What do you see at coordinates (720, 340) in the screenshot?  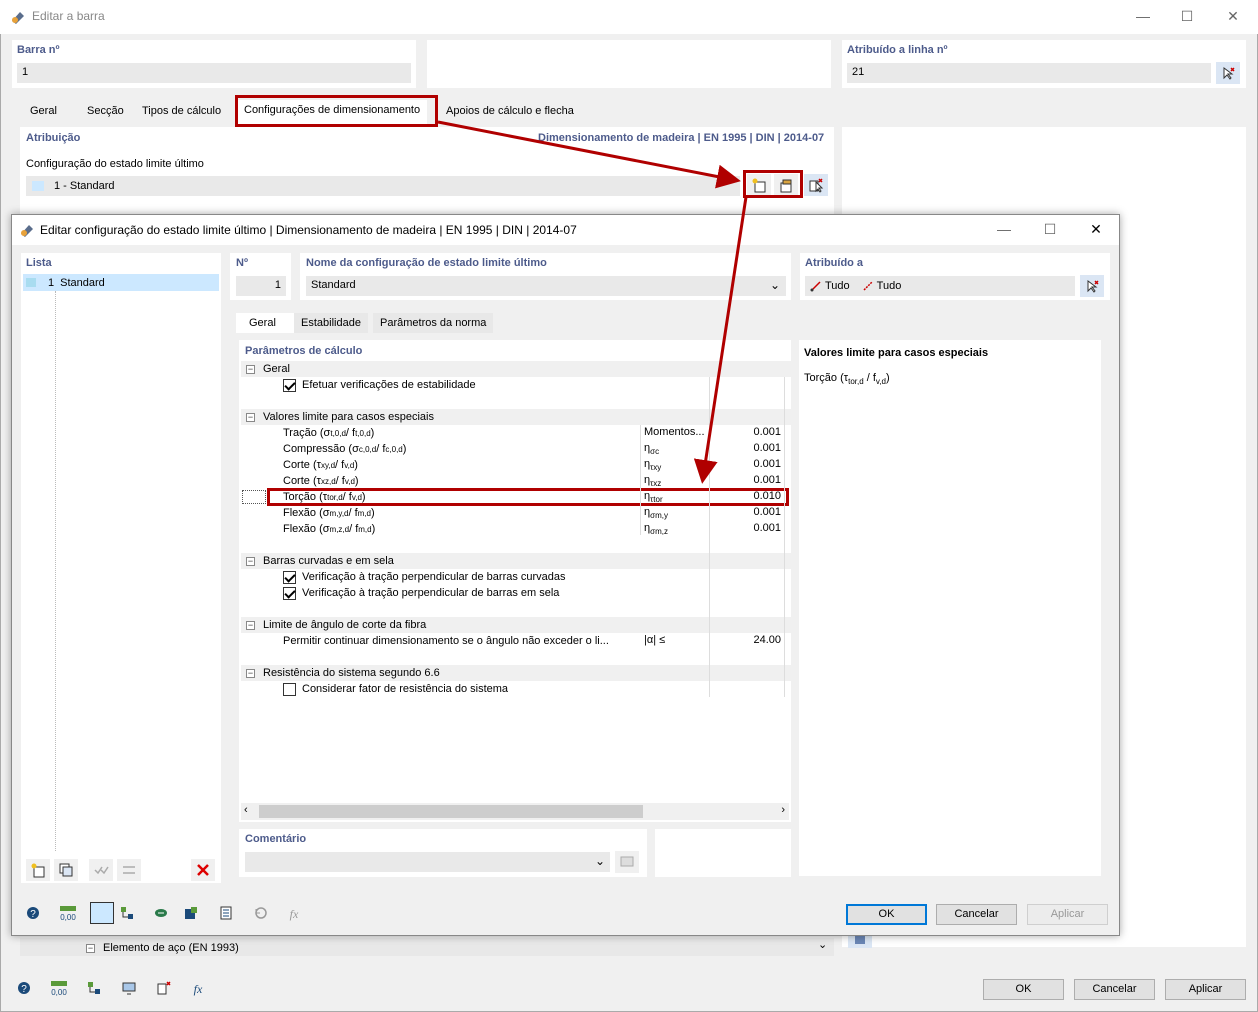 I see `arrow-to-torcao` at bounding box center [720, 340].